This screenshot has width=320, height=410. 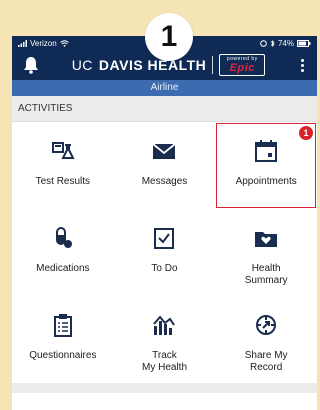 I want to click on tile-health-summary: Health Summary, so click(x=266, y=252).